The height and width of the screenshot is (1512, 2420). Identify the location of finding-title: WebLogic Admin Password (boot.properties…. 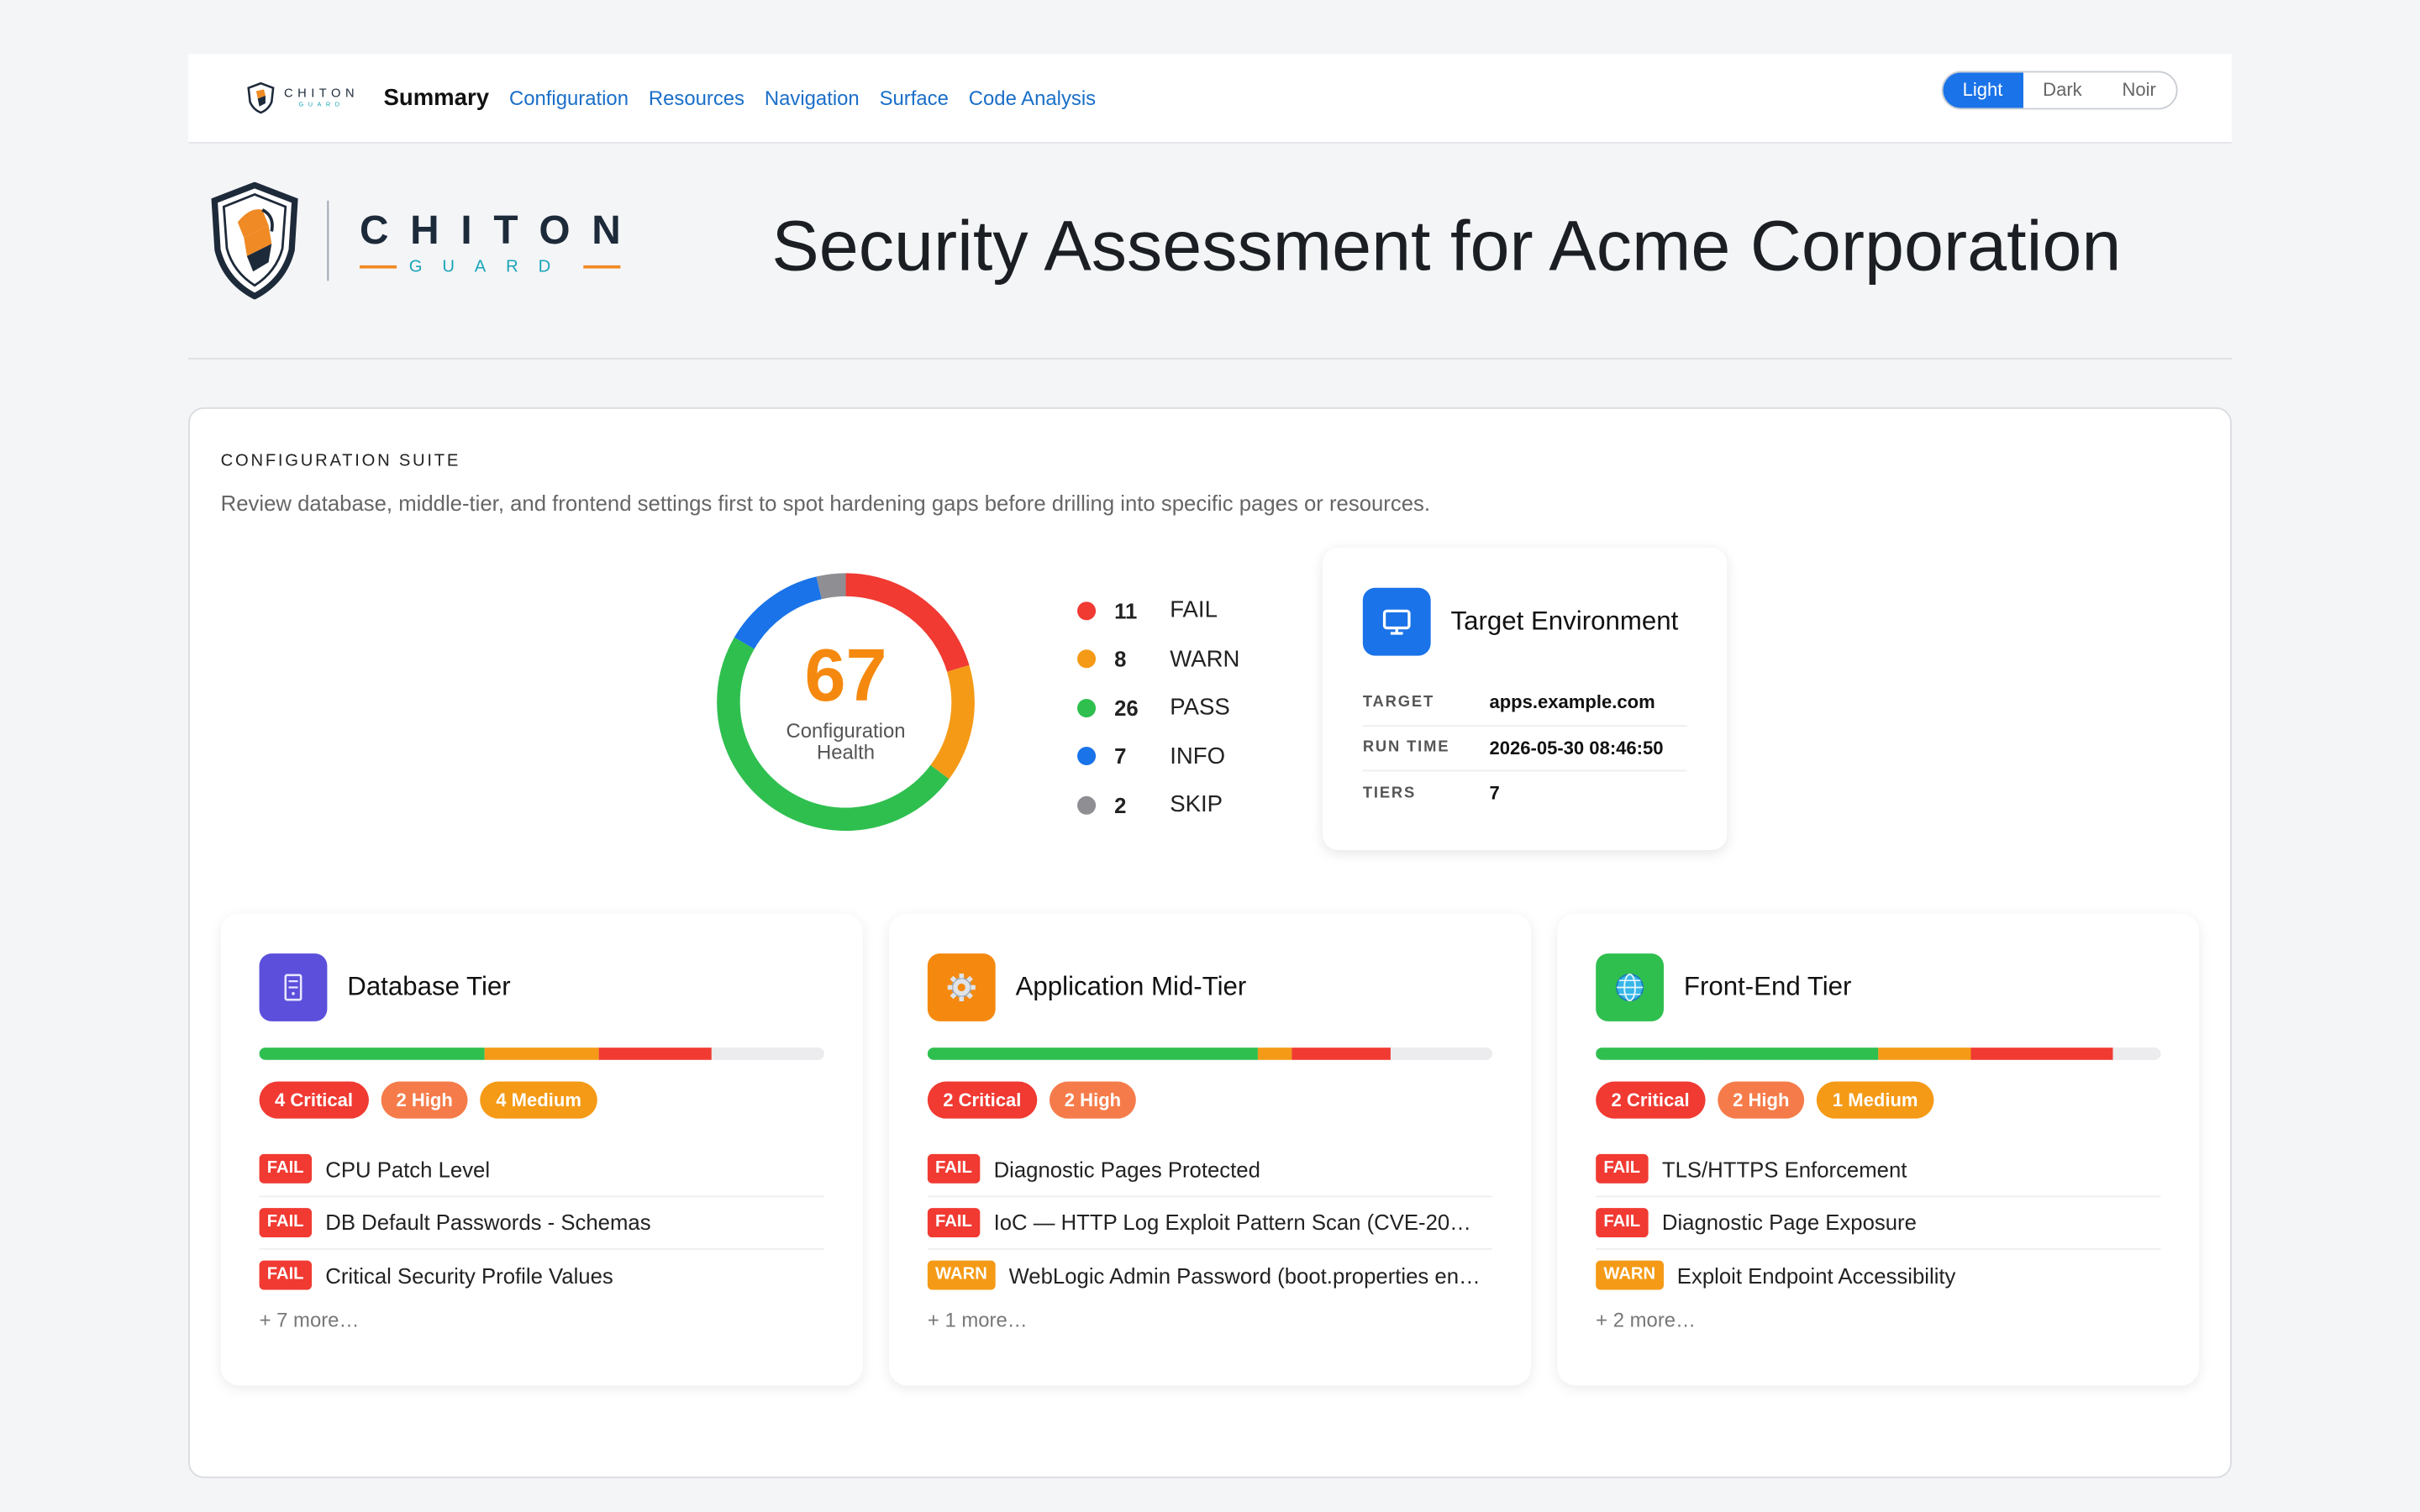
(1244, 1276).